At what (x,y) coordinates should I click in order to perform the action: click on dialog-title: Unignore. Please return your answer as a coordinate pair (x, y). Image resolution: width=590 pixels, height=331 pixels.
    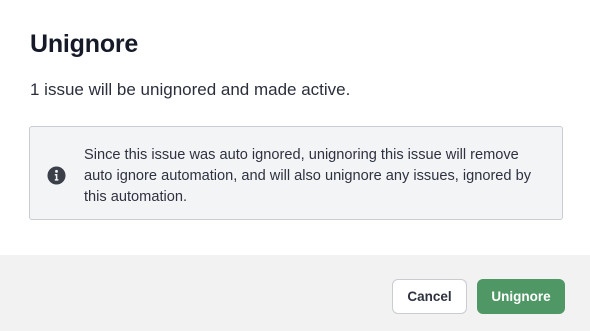
    Looking at the image, I should click on (84, 44).